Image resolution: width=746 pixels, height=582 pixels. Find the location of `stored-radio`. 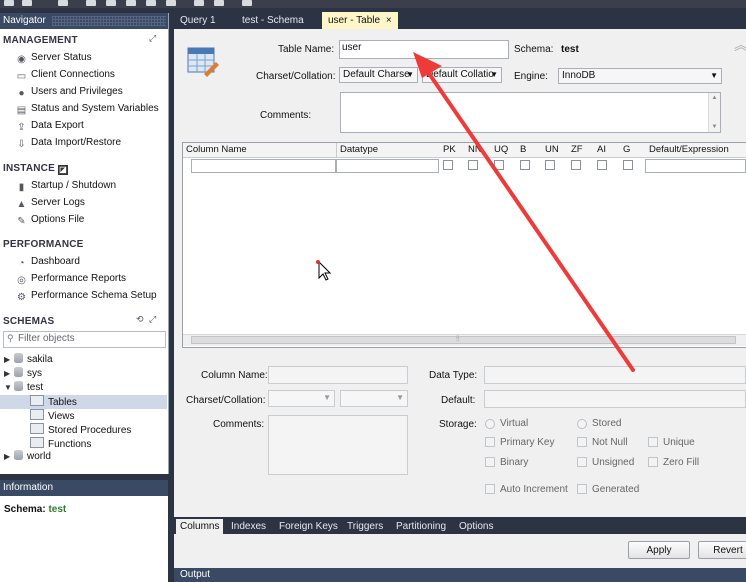

stored-radio is located at coordinates (582, 424).